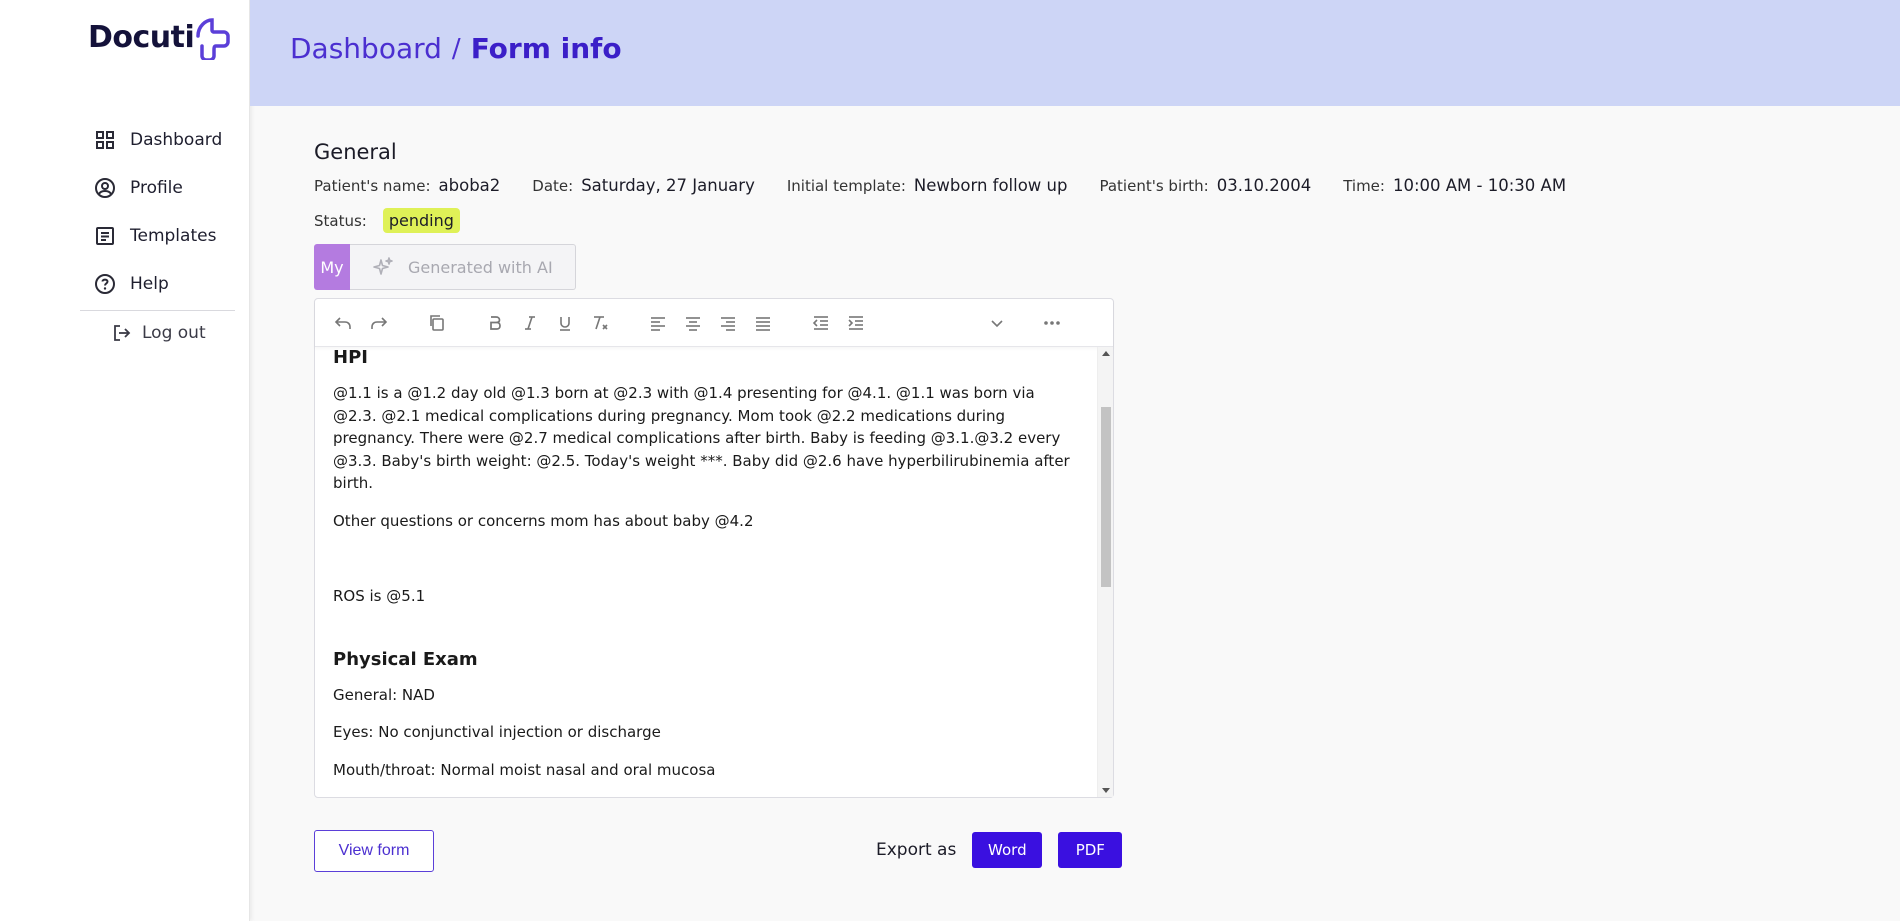  What do you see at coordinates (105, 140) in the screenshot?
I see `grid-icon` at bounding box center [105, 140].